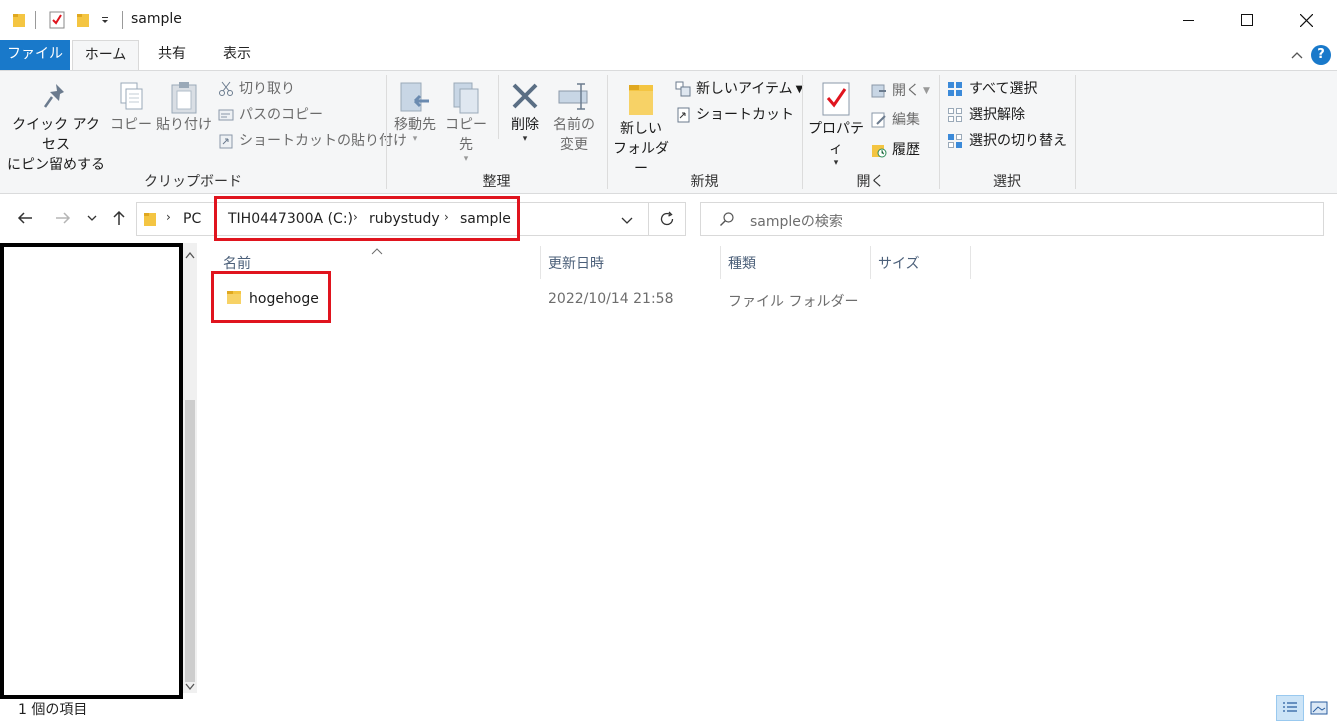 The height and width of the screenshot is (723, 1337). What do you see at coordinates (35, 55) in the screenshot?
I see `tab-file: ファイル` at bounding box center [35, 55].